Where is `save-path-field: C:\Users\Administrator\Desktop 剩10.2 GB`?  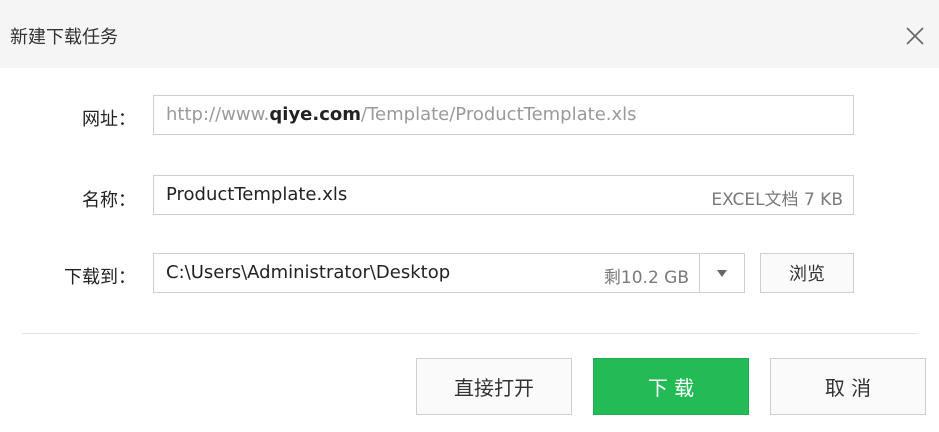
save-path-field: C:\Users\Administrator\Desktop 剩10.2 GB is located at coordinates (426, 273).